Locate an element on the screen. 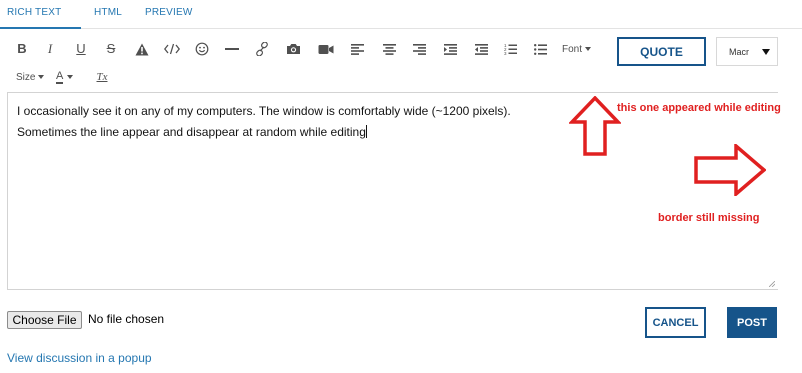 The height and width of the screenshot is (373, 802). up-arrow-annotation-icon is located at coordinates (595, 126).